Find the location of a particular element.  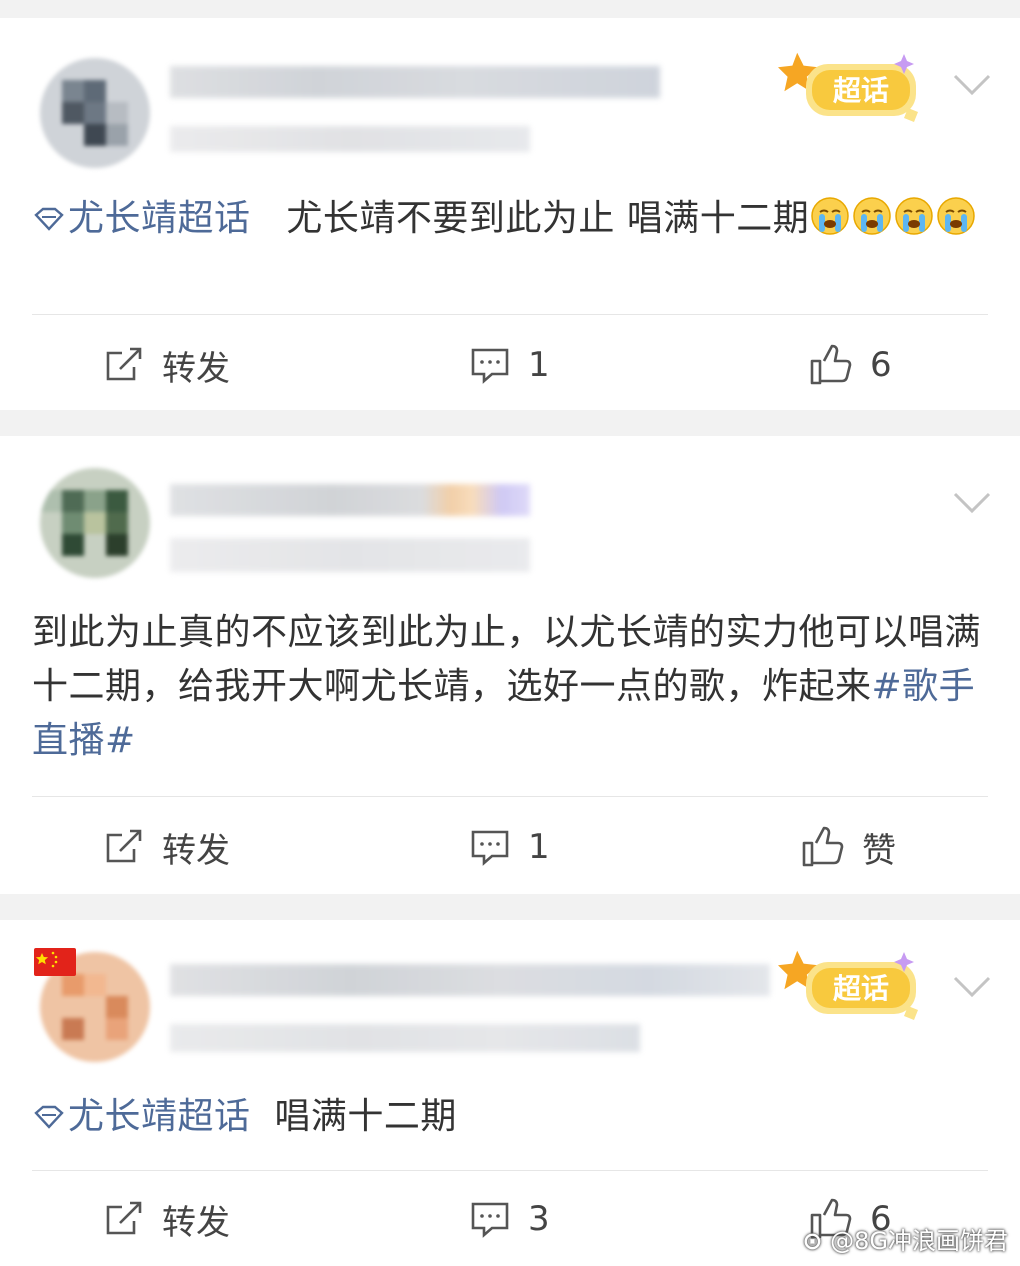

like-button: 6 is located at coordinates (850, 365).